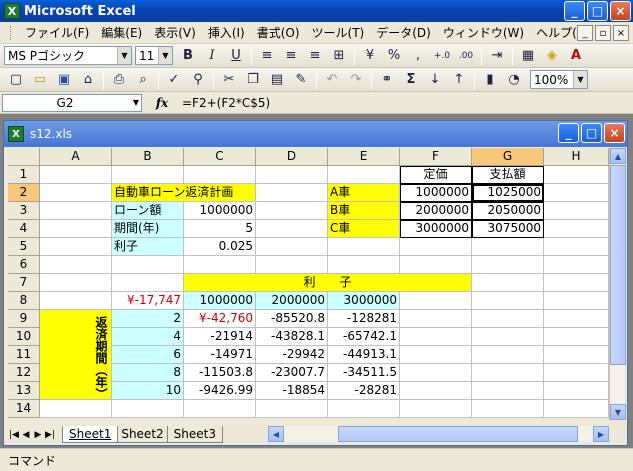 The height and width of the screenshot is (471, 633). What do you see at coordinates (148, 373) in the screenshot?
I see `cell-b12: 8` at bounding box center [148, 373].